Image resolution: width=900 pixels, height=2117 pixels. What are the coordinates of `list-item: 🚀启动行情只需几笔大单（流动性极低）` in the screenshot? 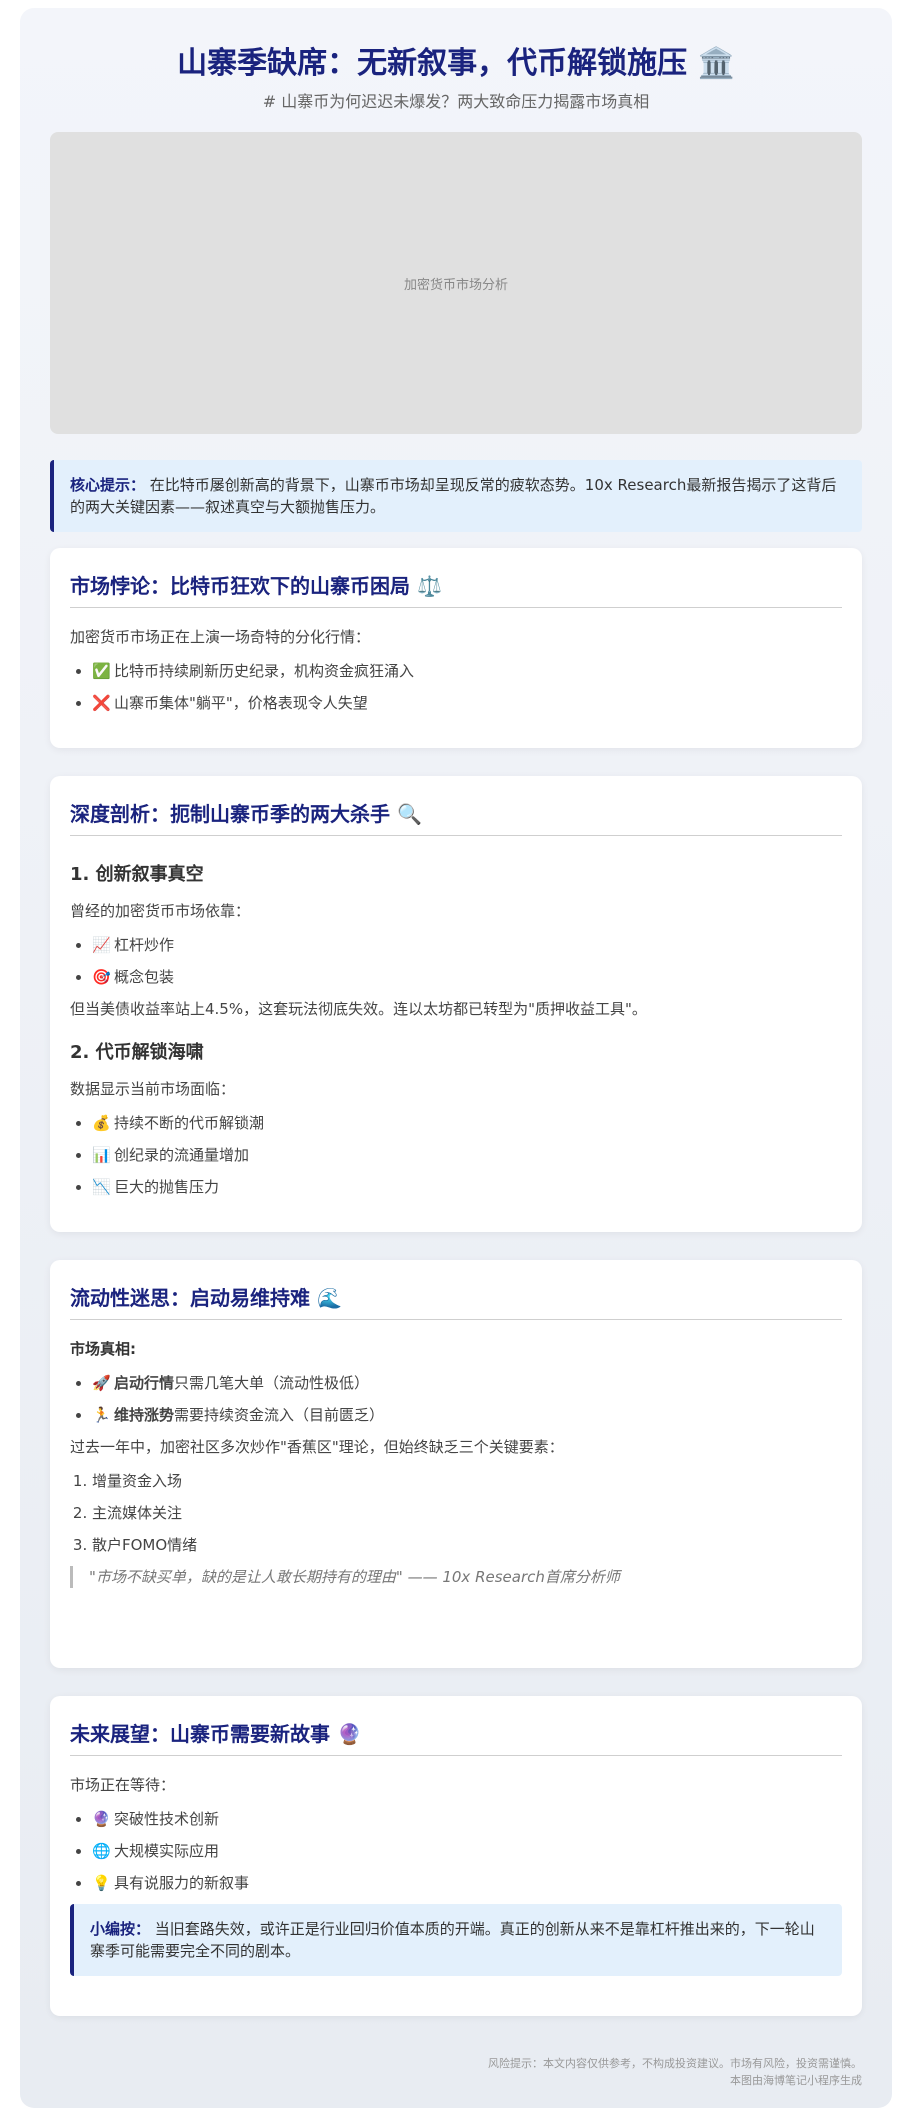 It's located at (467, 1383).